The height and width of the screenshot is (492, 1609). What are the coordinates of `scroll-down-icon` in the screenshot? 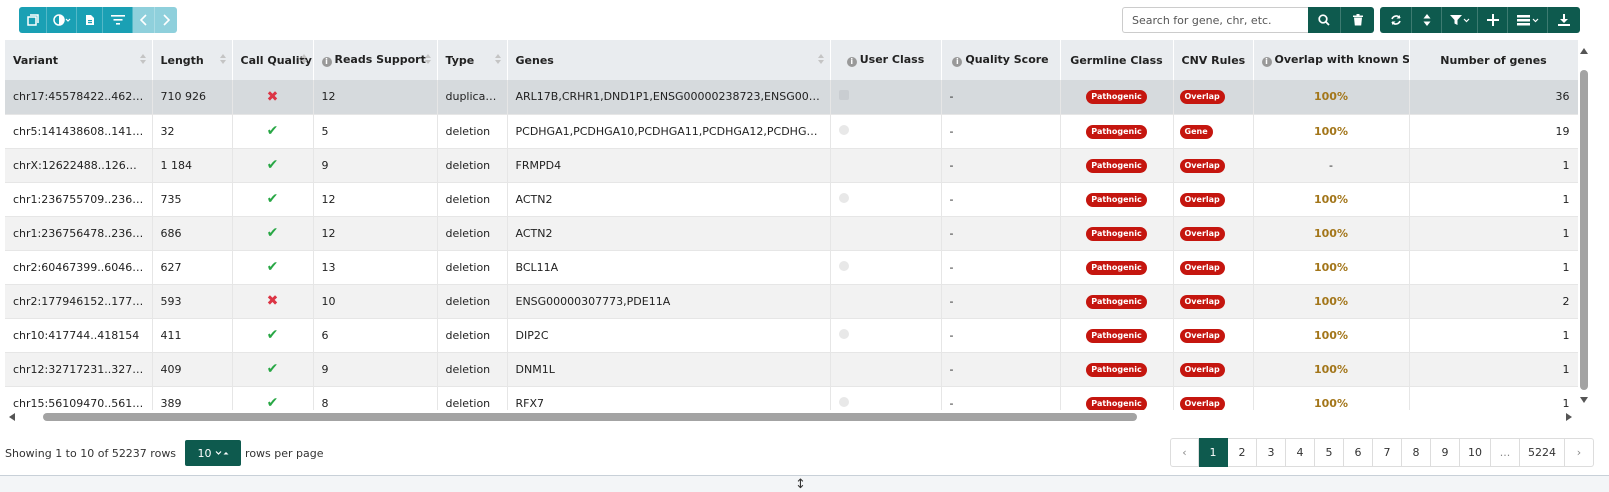 It's located at (1584, 400).